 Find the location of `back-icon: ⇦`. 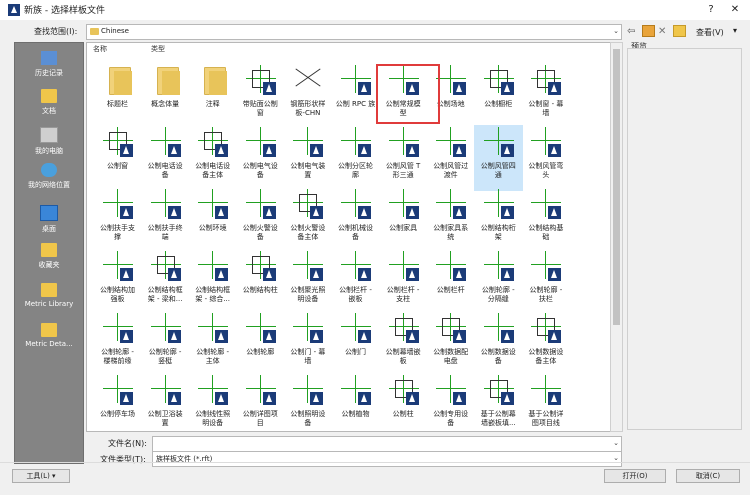

back-icon: ⇦ is located at coordinates (631, 31).